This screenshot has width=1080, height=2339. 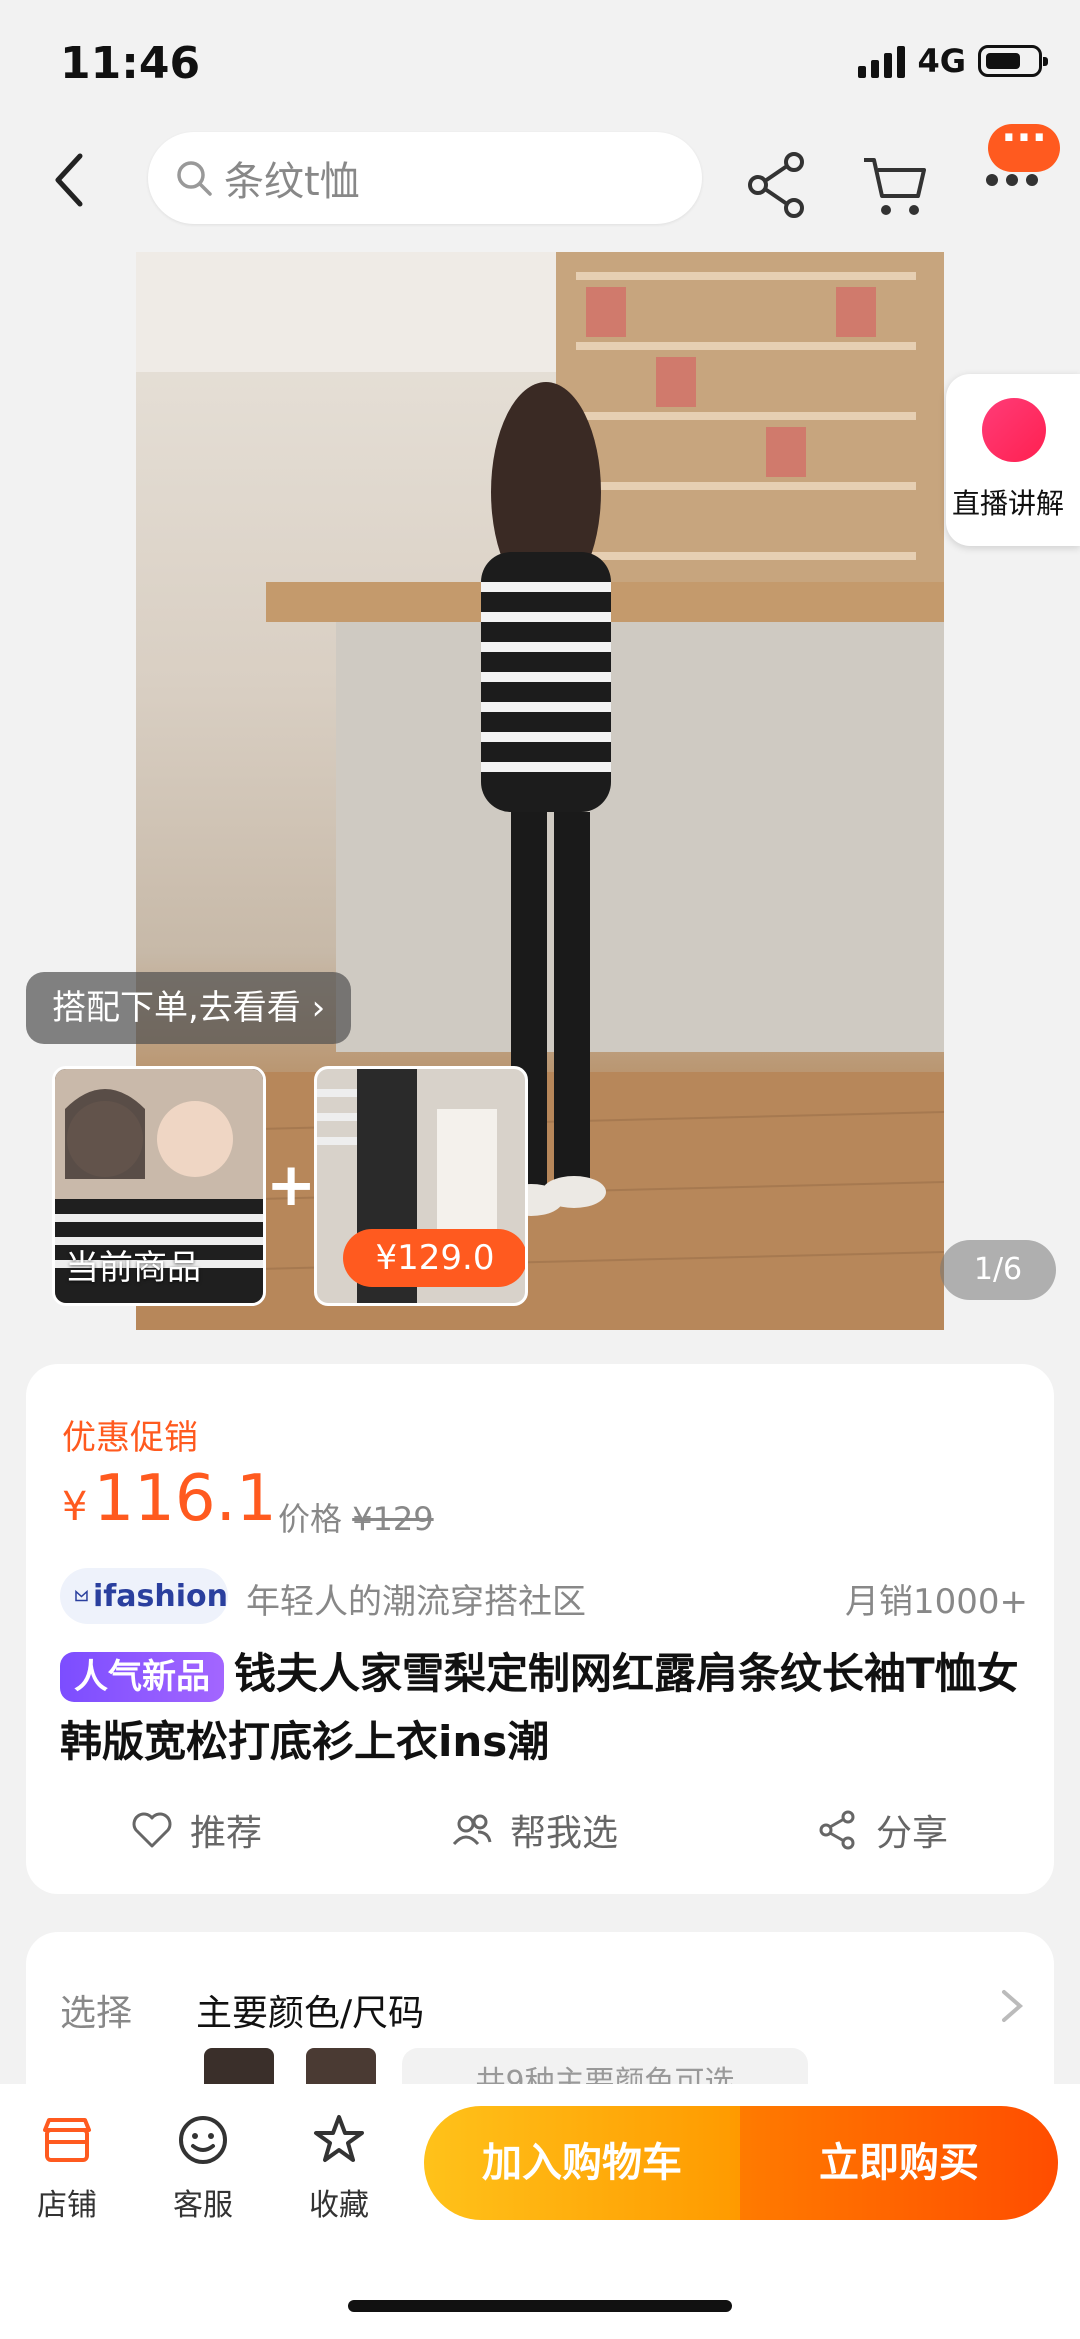 I want to click on home-indicator, so click(x=540, y=2306).